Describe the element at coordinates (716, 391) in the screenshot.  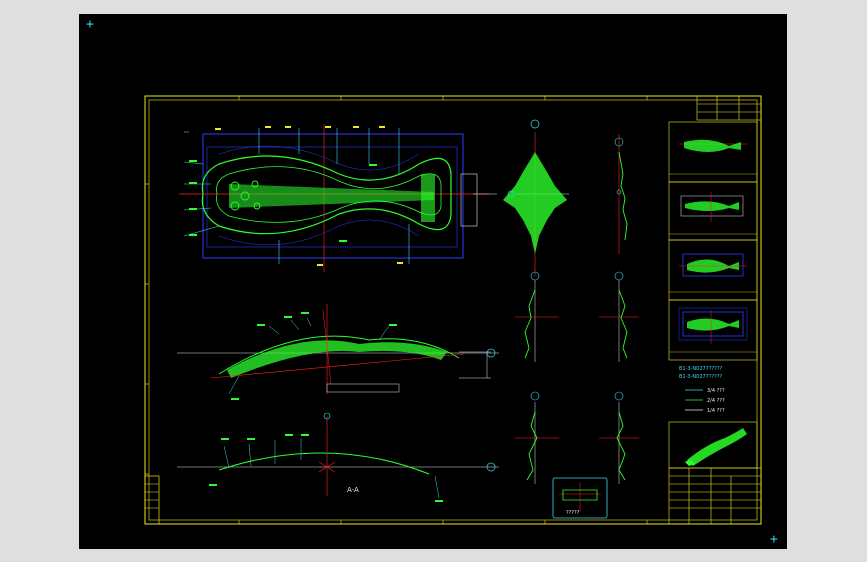
I see `legend-item-1: 3/4 ???` at that location.